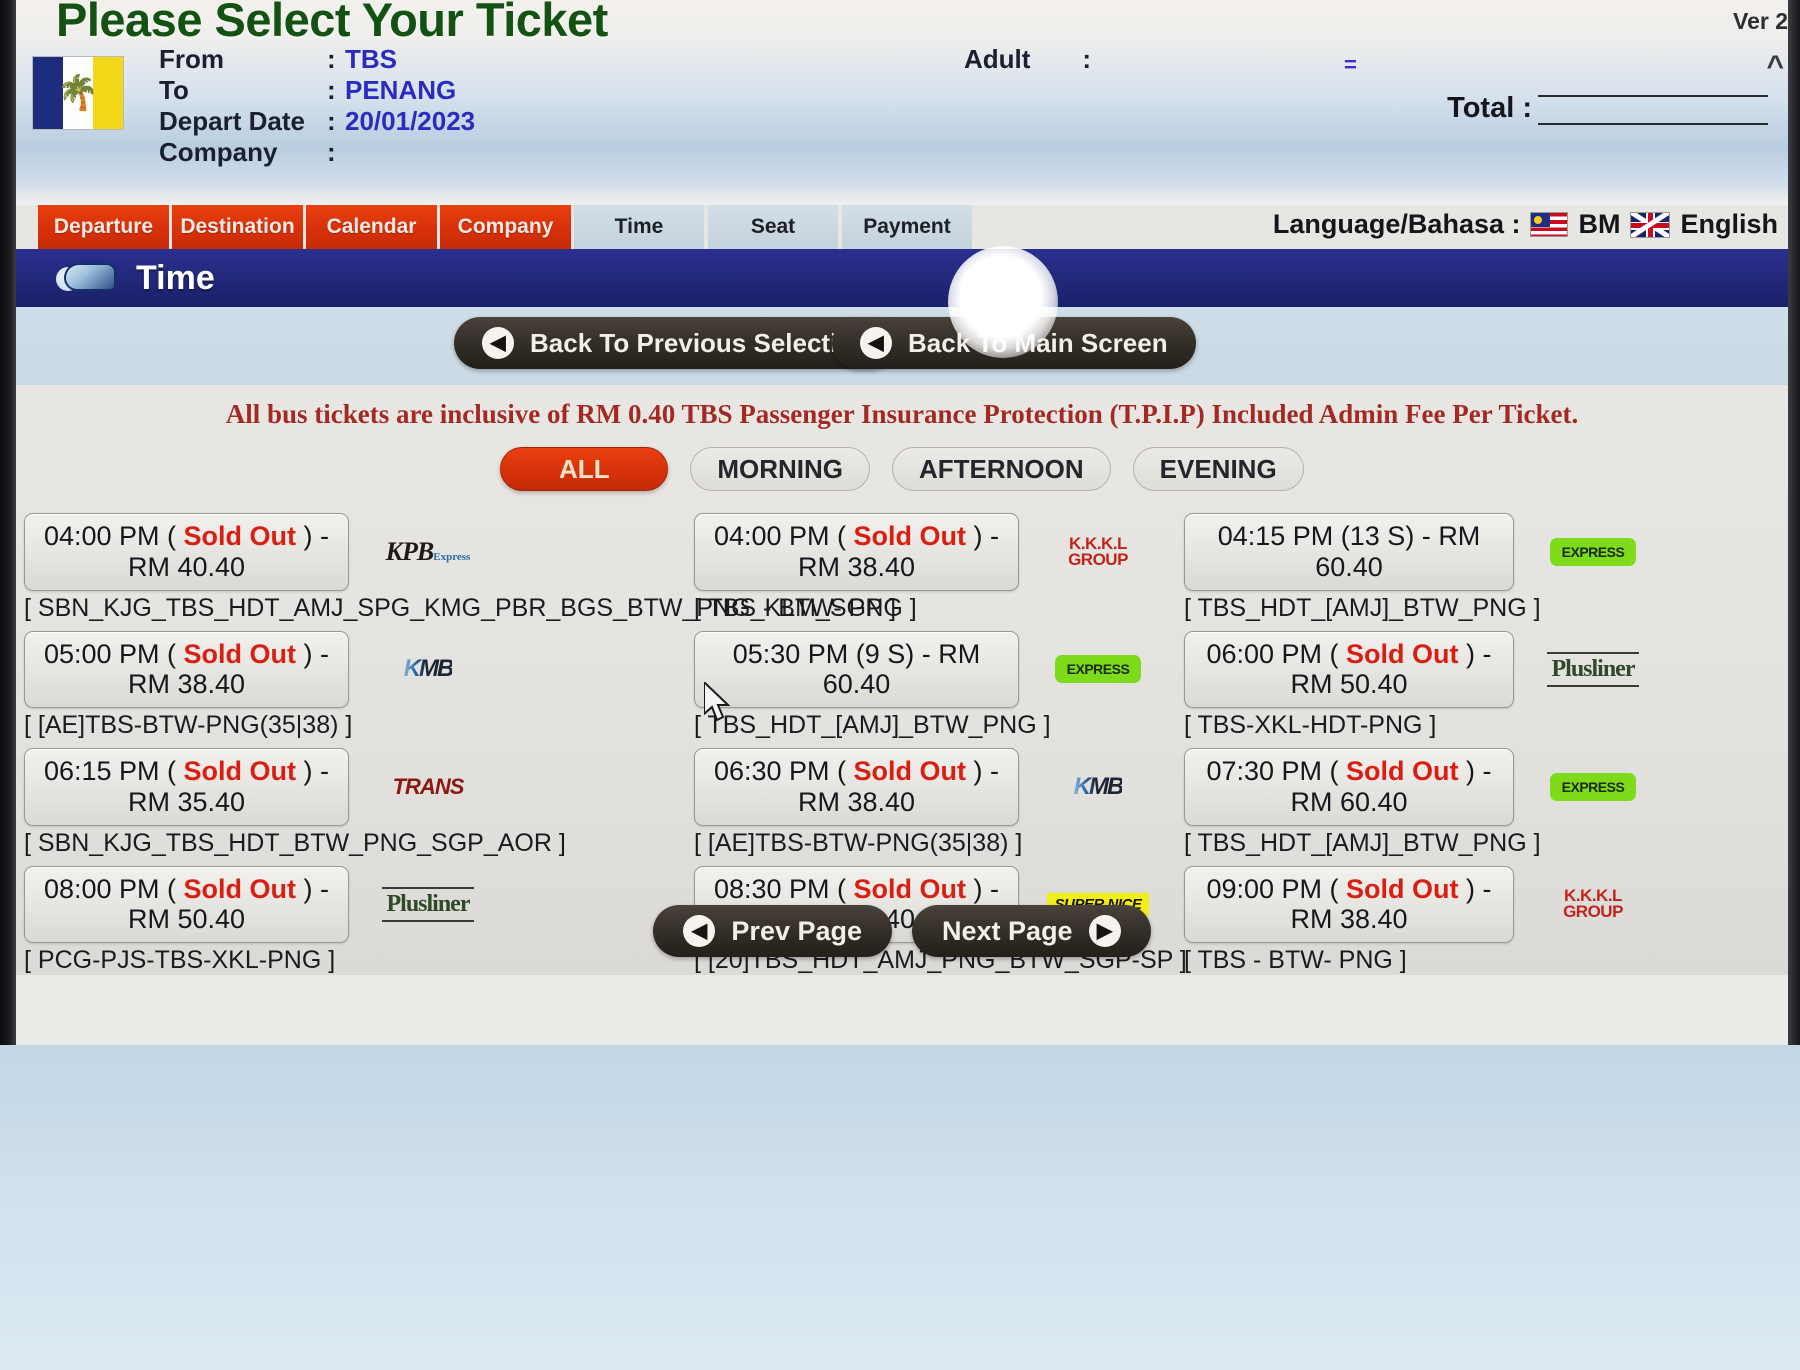  Describe the element at coordinates (331, 59) in the screenshot. I see `from-colon: :` at that location.